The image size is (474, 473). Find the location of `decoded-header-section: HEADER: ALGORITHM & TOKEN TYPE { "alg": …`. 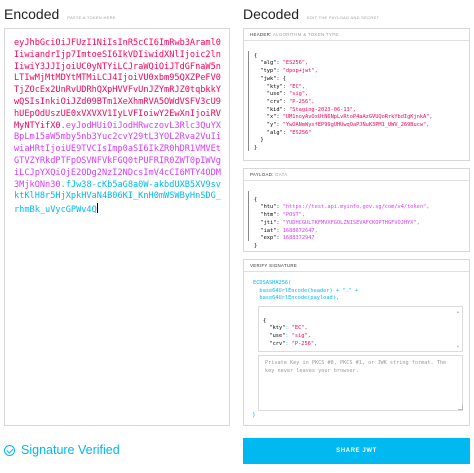

decoded-header-section: HEADER: ALGORITHM & TOKEN TYPE { "alg": … is located at coordinates (356, 94).